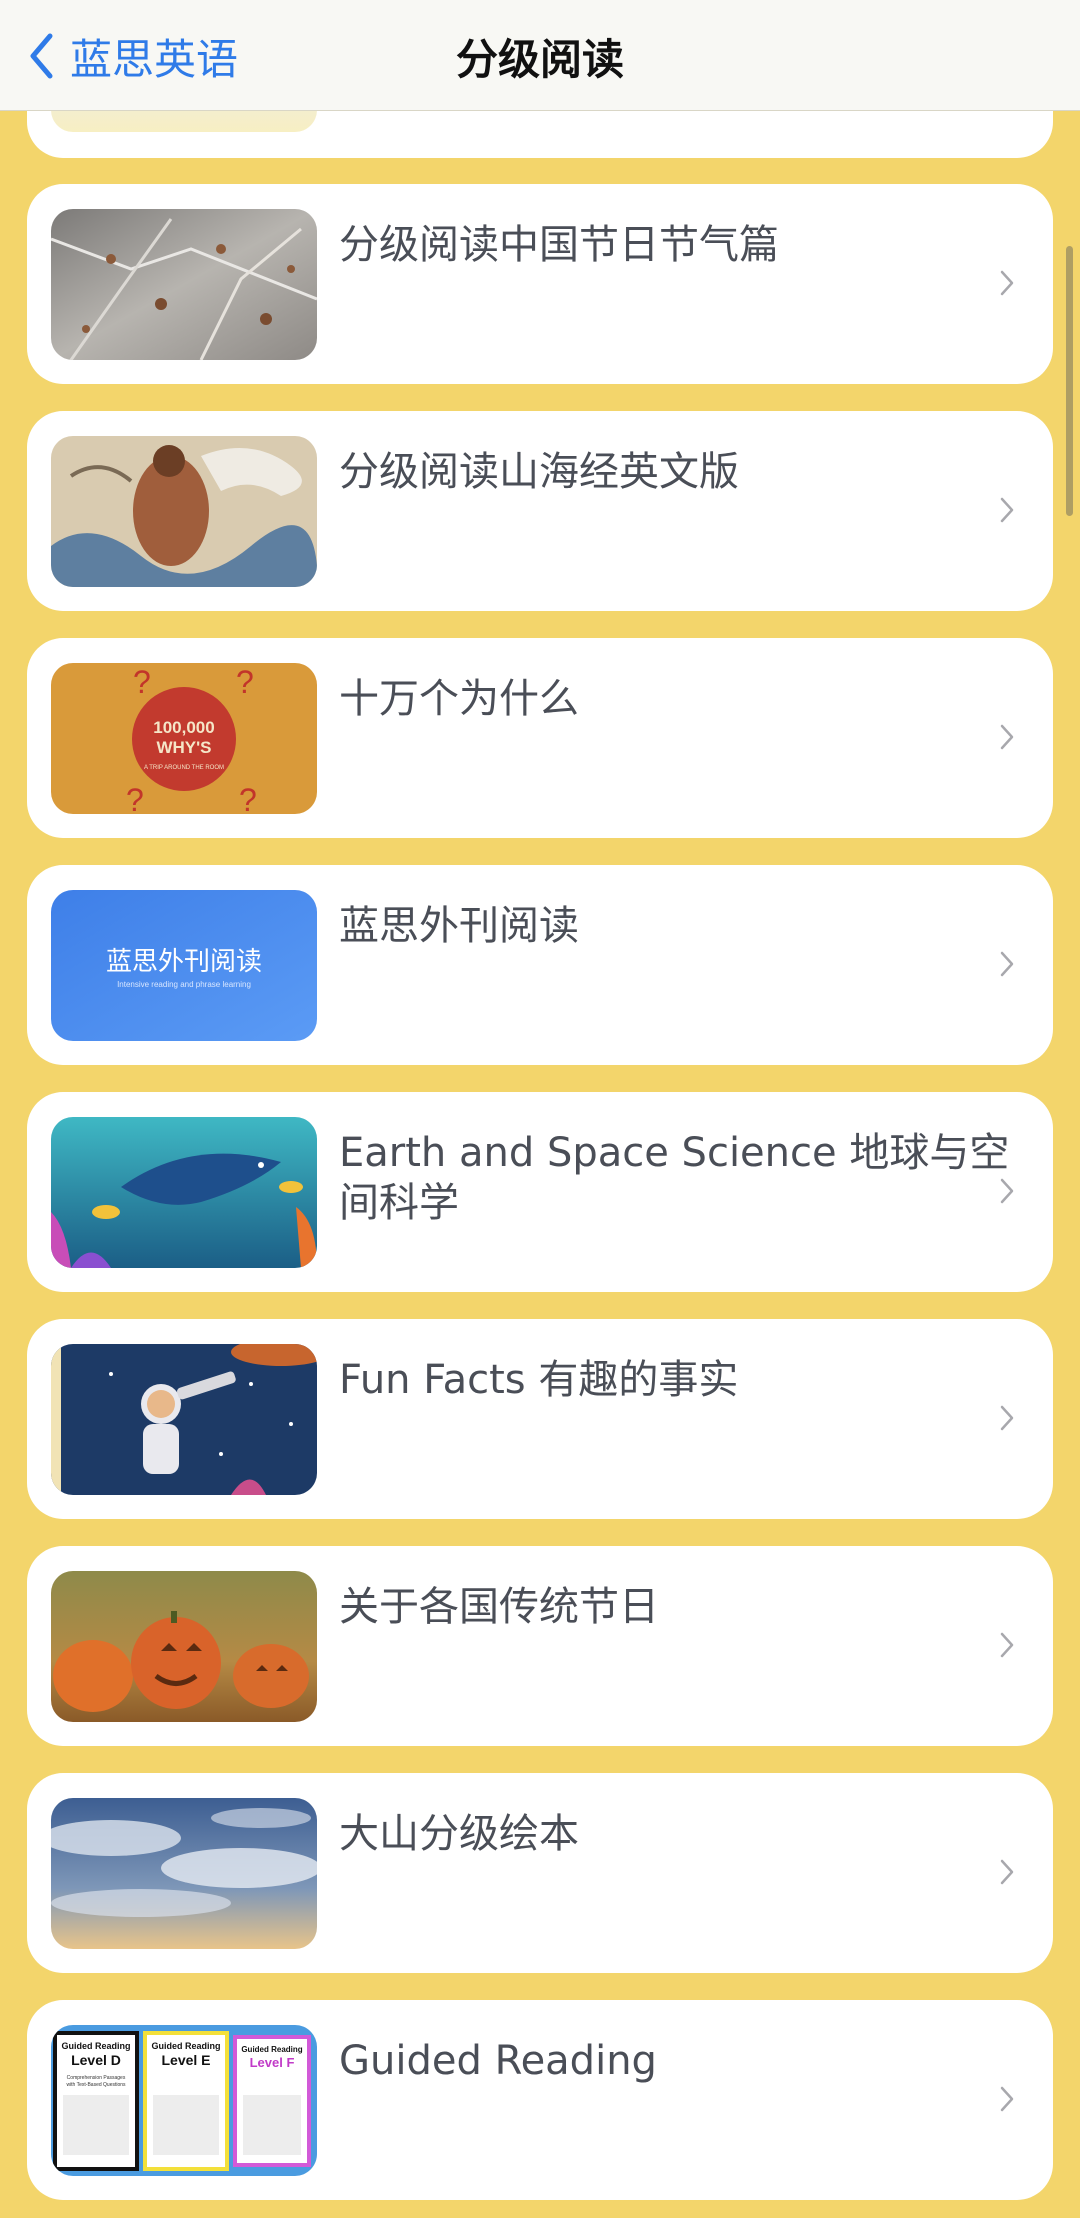 The height and width of the screenshot is (2218, 1080). What do you see at coordinates (499, 1607) in the screenshot?
I see `item-title: 关于各国传统节日` at bounding box center [499, 1607].